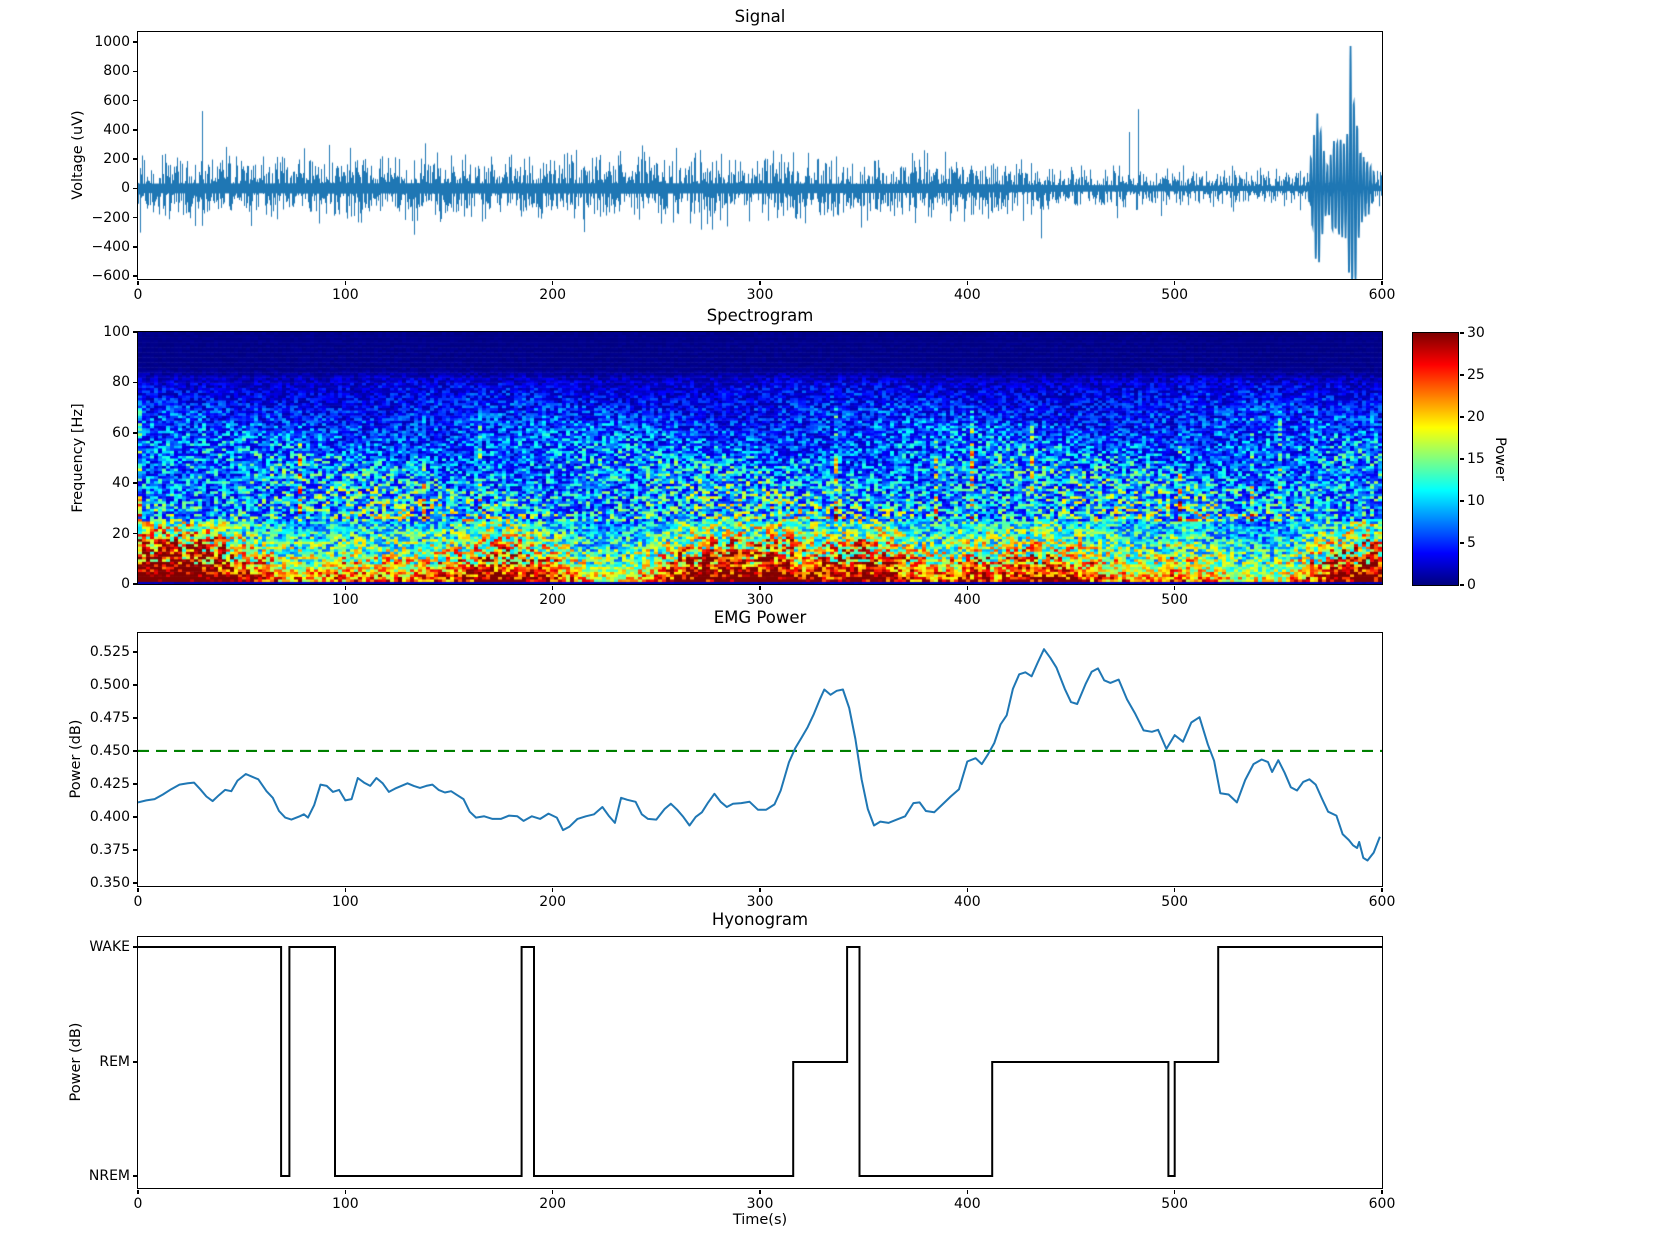  I want to click on stage-tick-label: REM, so click(114, 1062).